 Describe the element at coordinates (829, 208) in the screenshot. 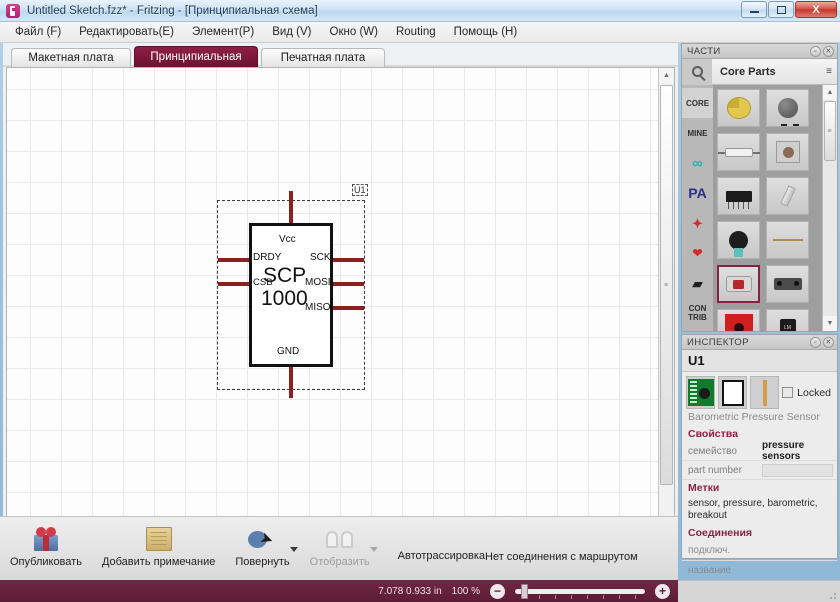

I see `parts-scrollbar: ▲ ≡ ▼` at that location.